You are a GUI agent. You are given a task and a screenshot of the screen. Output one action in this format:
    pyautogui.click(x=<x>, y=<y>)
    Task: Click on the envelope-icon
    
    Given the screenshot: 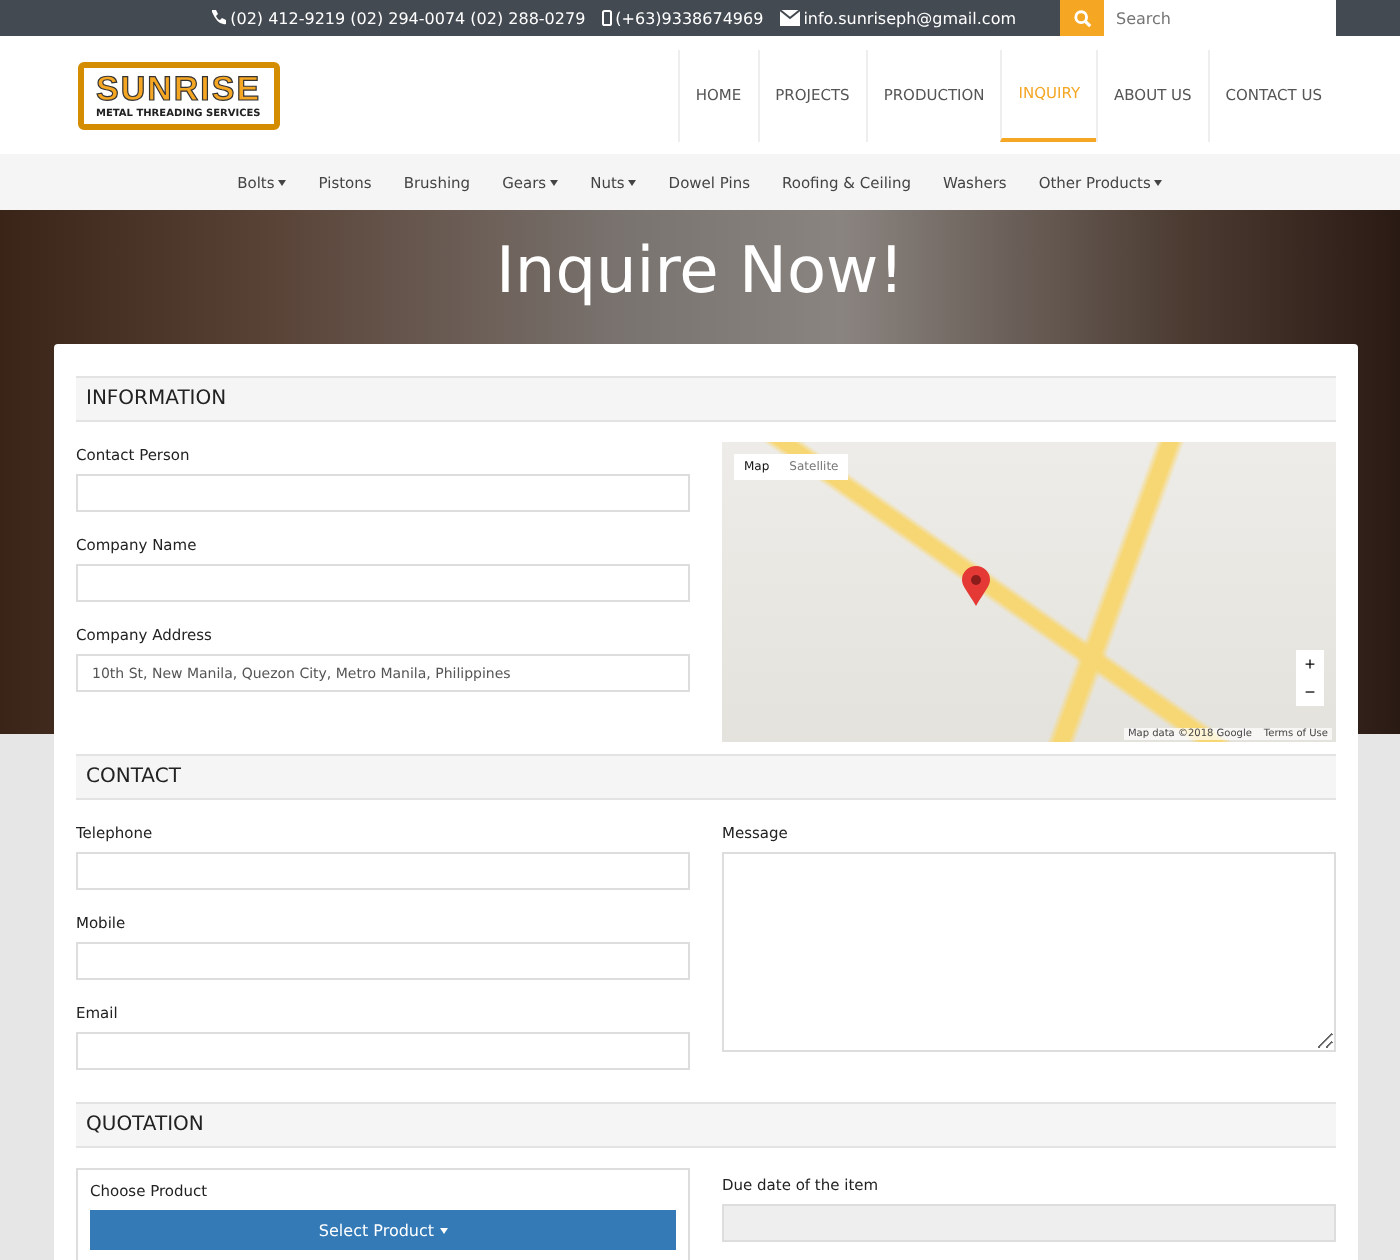 What is the action you would take?
    pyautogui.click(x=789, y=18)
    